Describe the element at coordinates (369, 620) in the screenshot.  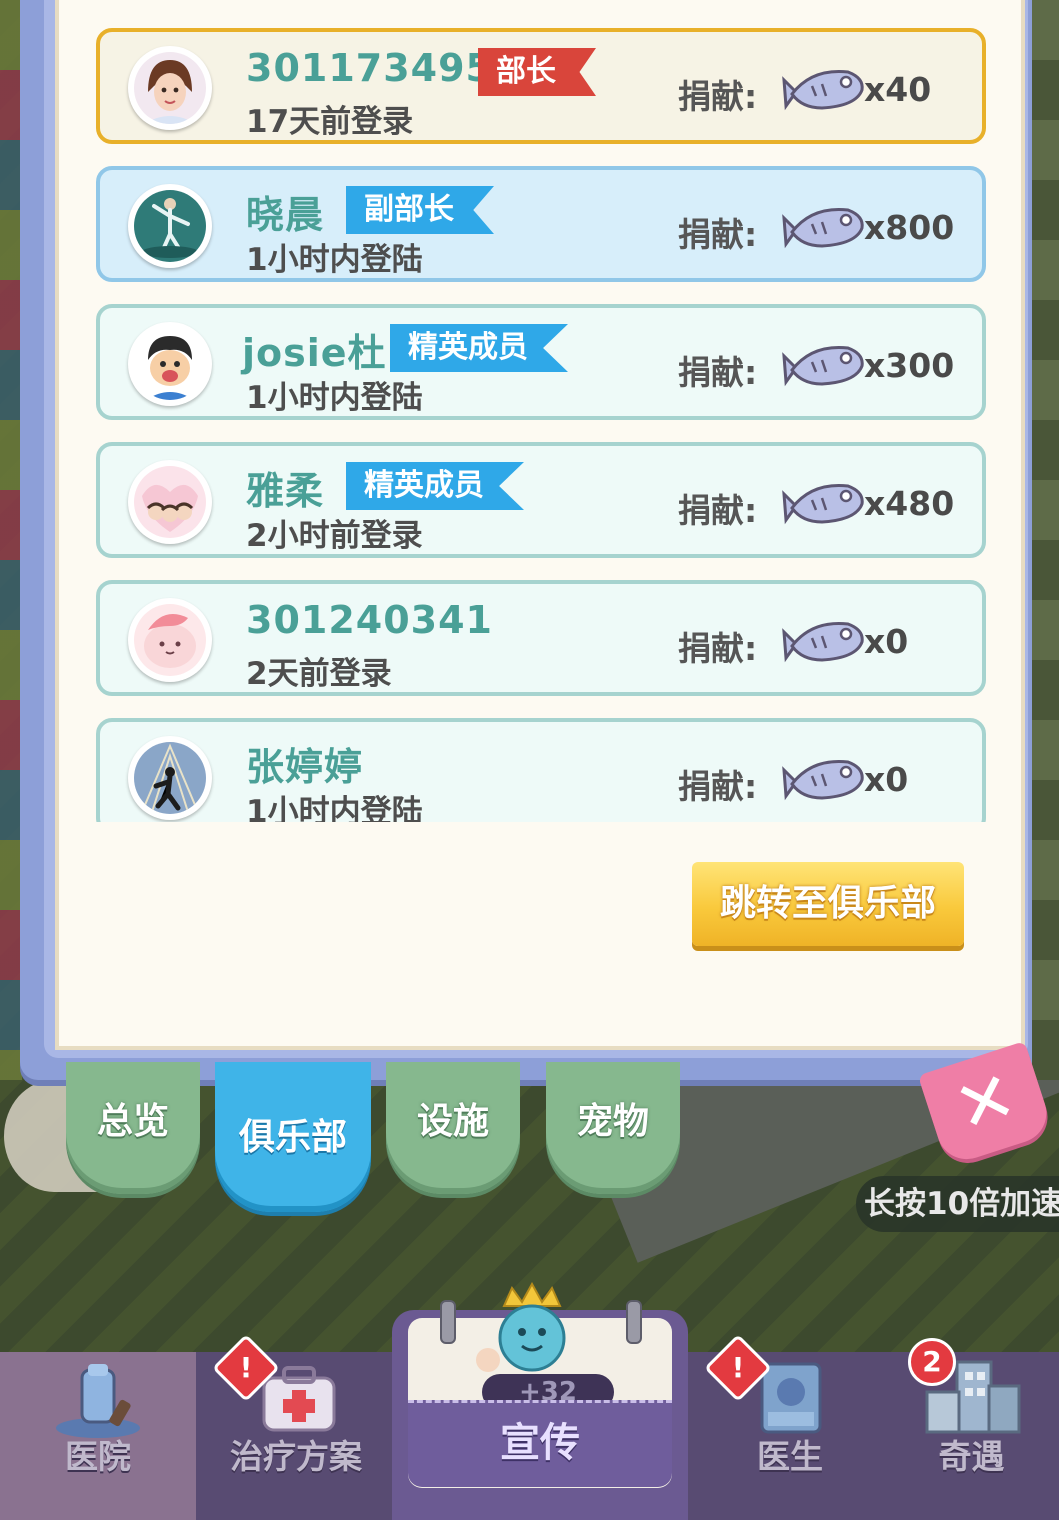
I see `member-name: 301240341` at that location.